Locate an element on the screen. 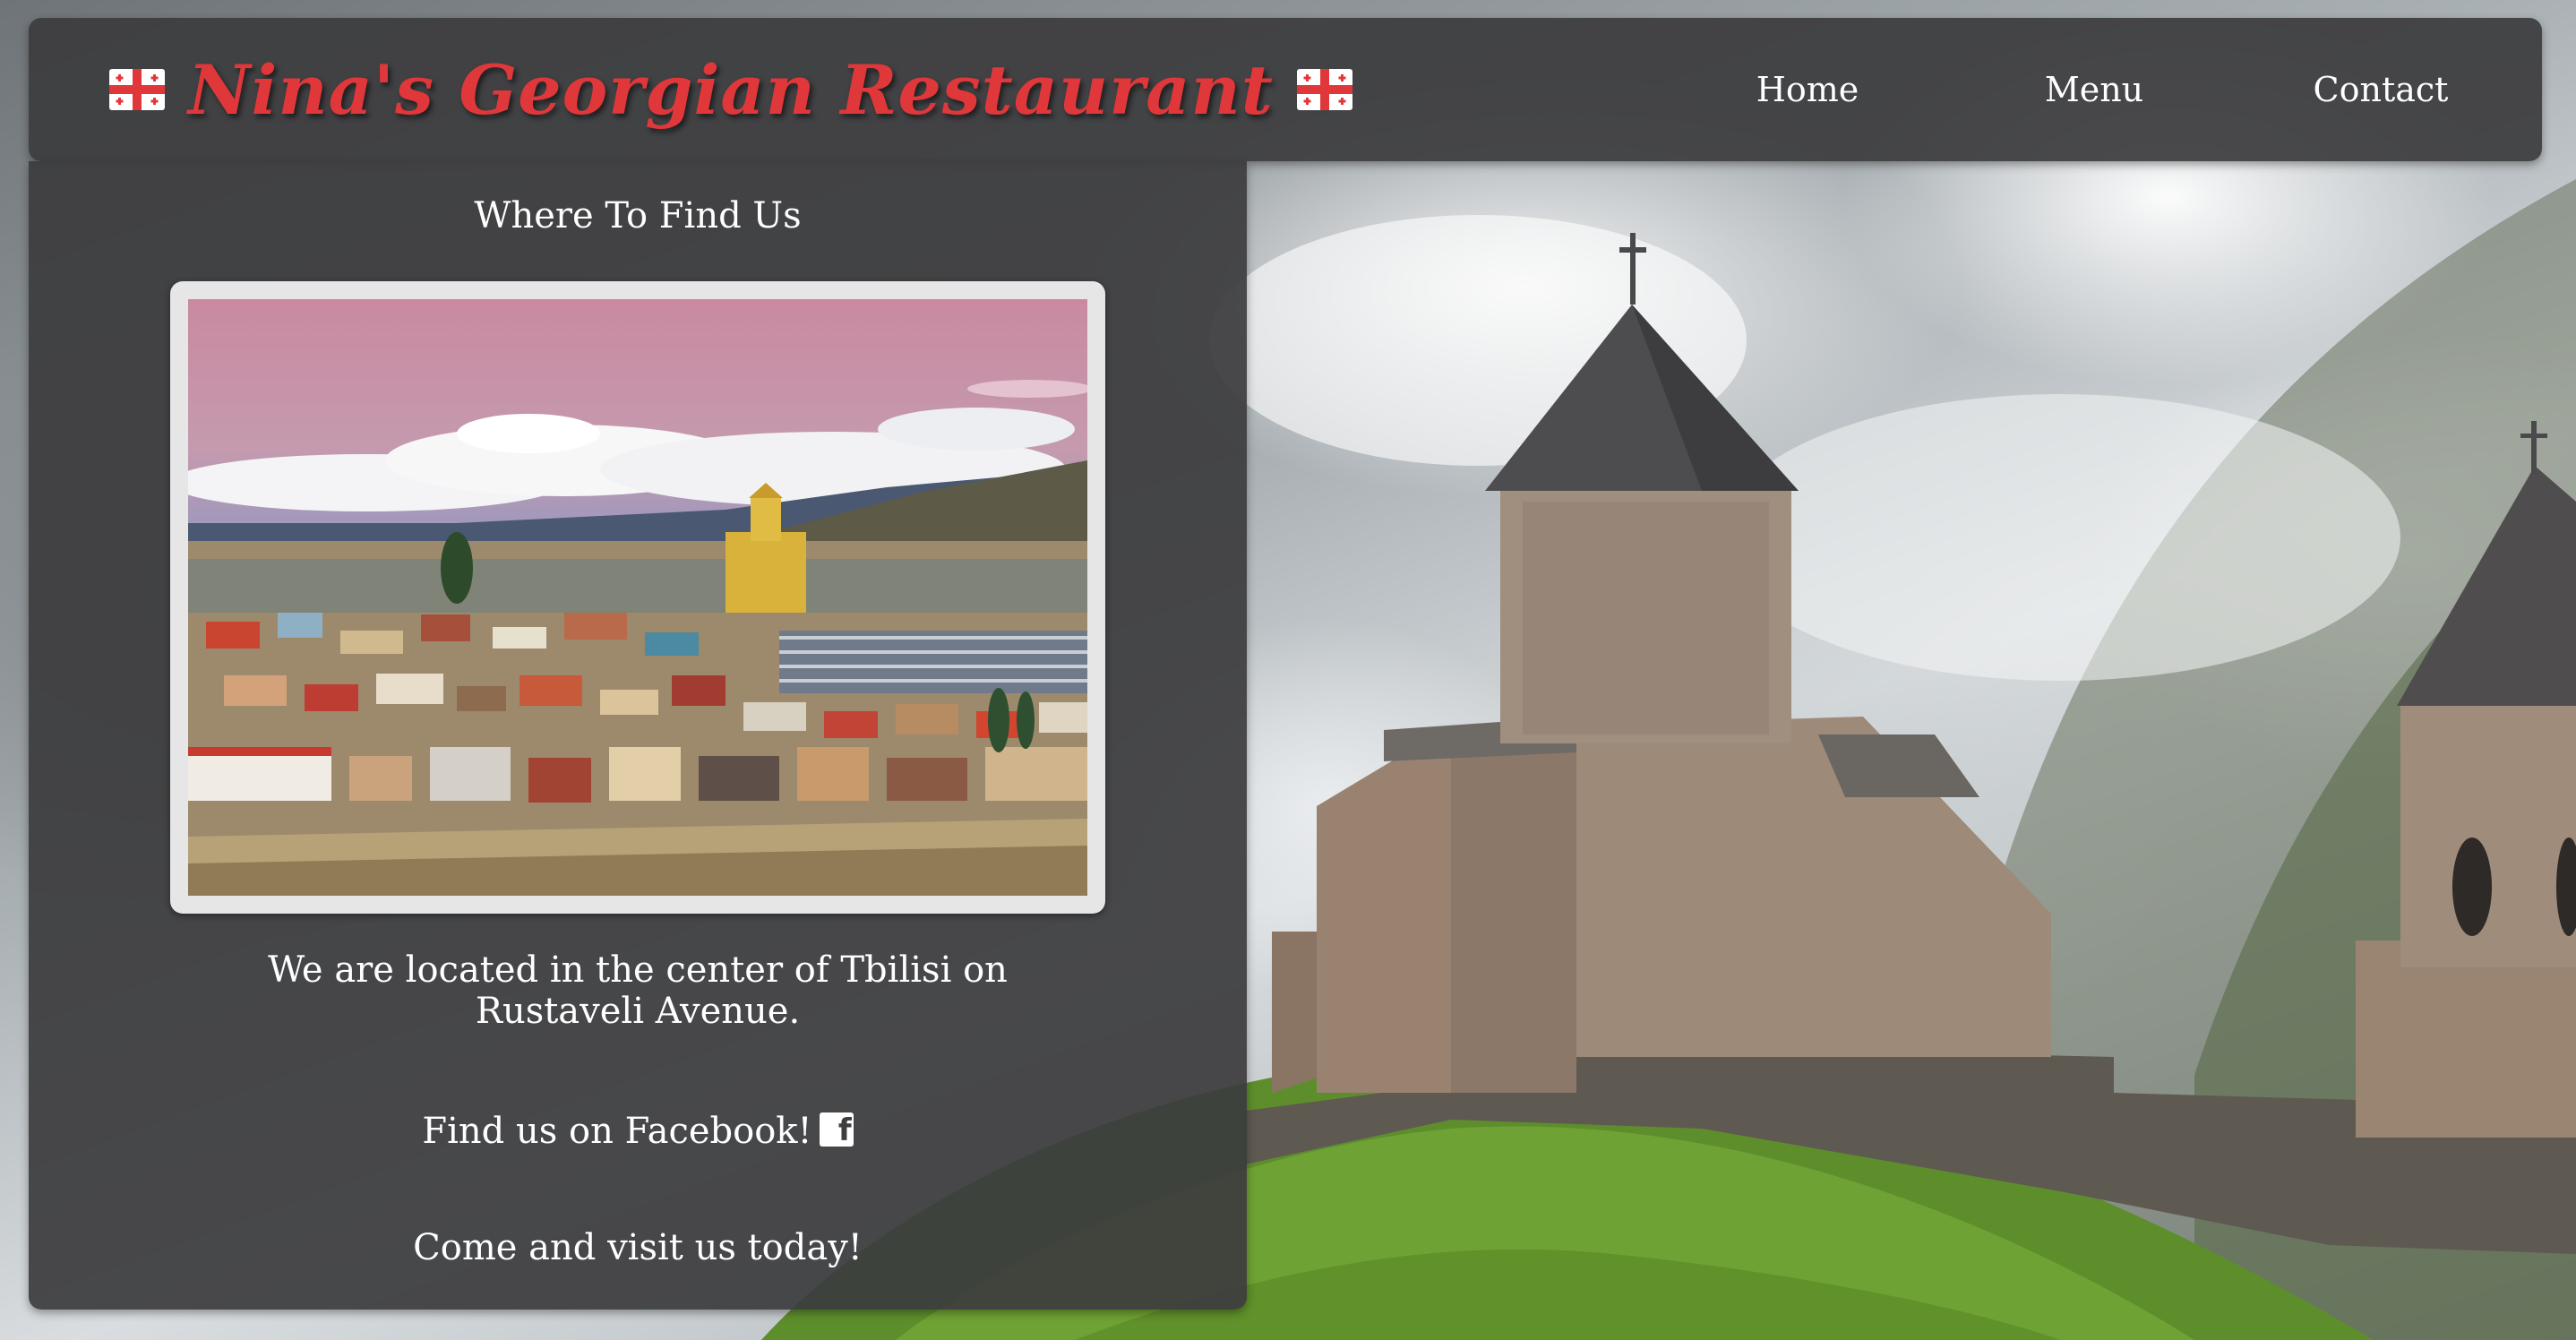  nav-link-contact: Contact is located at coordinates (2380, 89).